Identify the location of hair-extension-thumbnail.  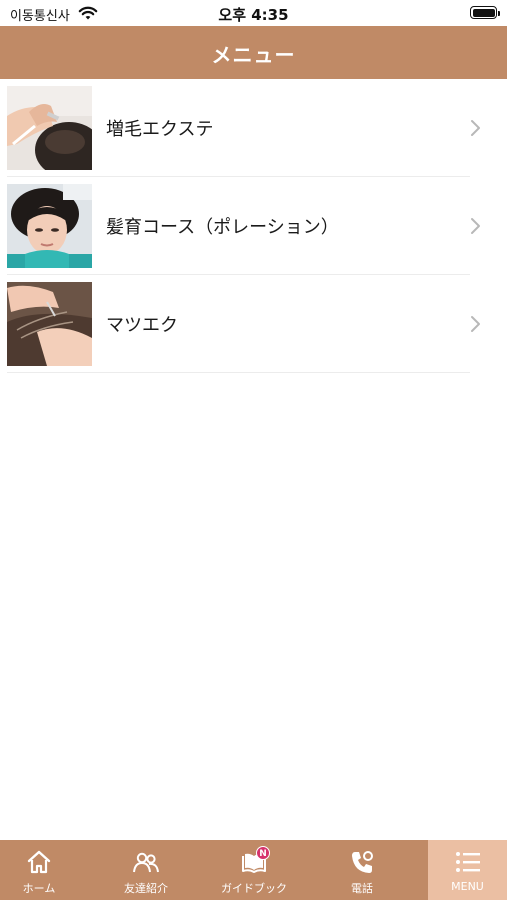
(49, 128).